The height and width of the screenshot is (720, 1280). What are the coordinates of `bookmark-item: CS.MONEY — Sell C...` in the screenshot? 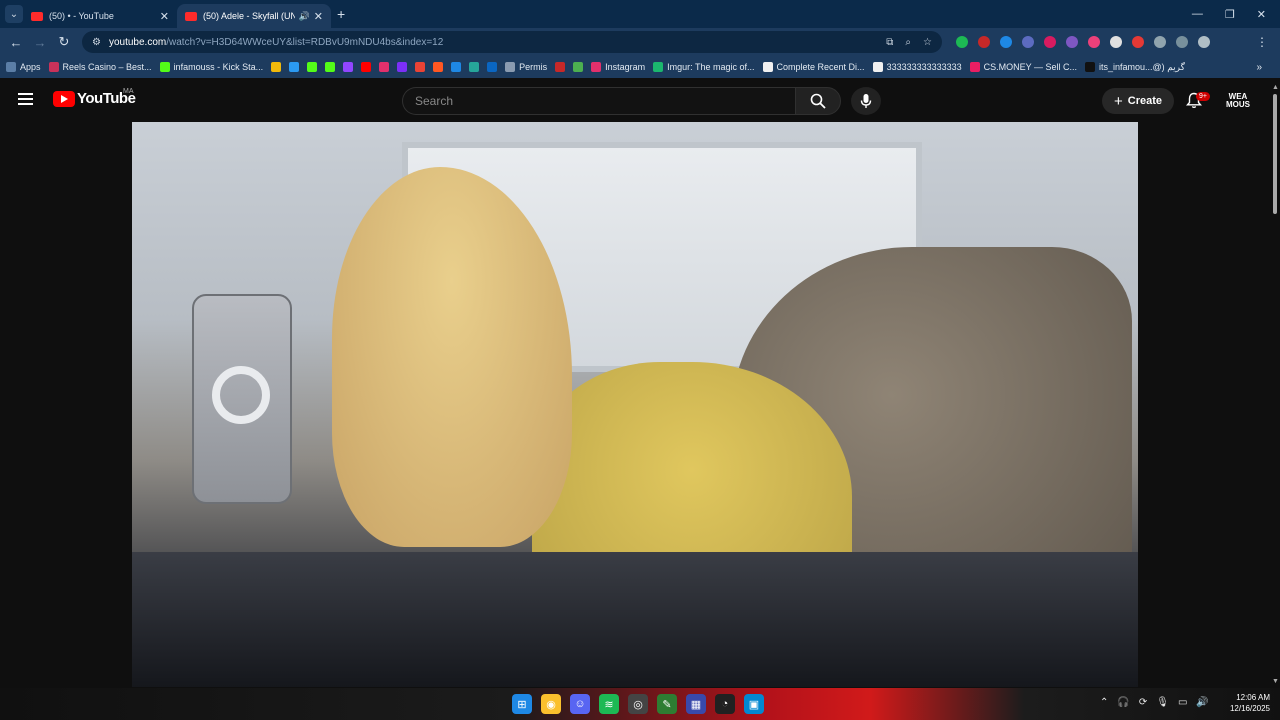 It's located at (1023, 67).